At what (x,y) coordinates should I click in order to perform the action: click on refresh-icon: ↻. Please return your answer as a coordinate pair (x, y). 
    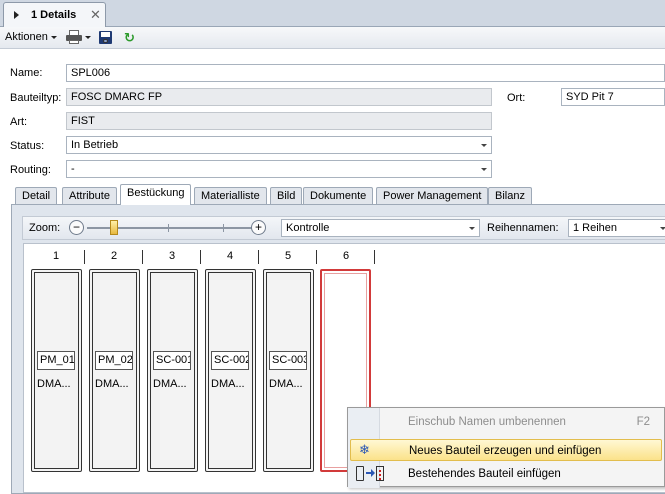
    Looking at the image, I should click on (129, 38).